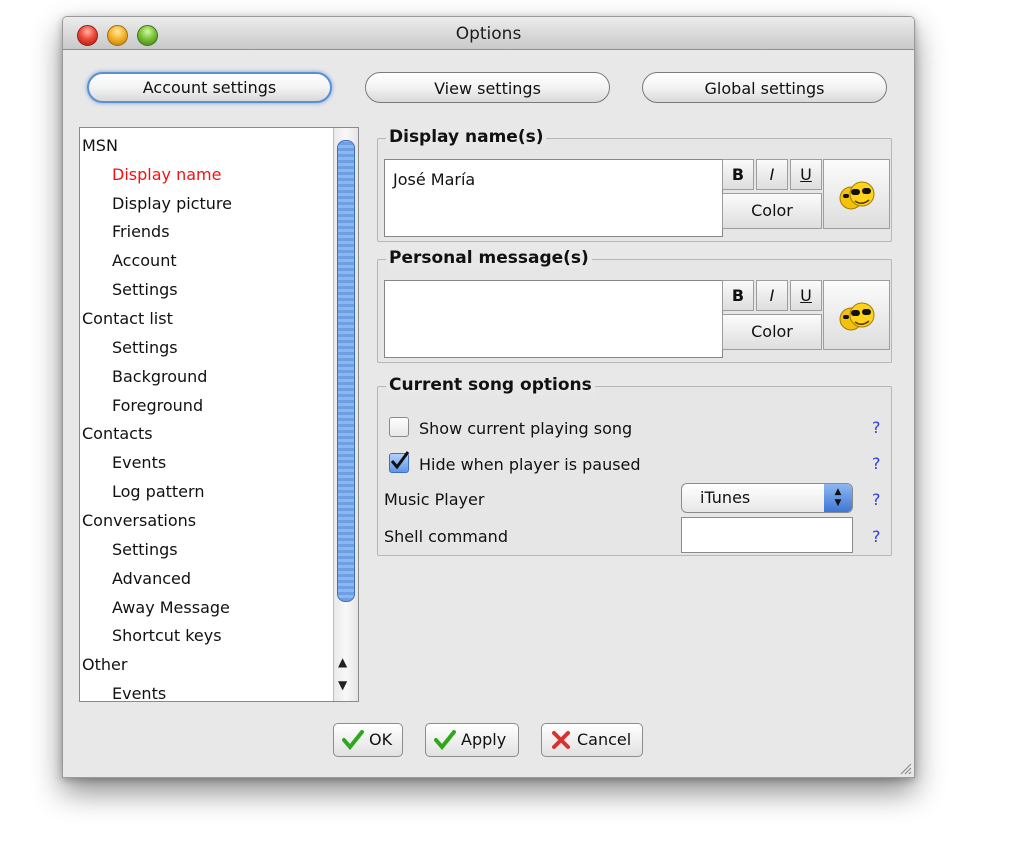  Describe the element at coordinates (342, 662) in the screenshot. I see `scroll-up-arrow-icon: ▲` at that location.